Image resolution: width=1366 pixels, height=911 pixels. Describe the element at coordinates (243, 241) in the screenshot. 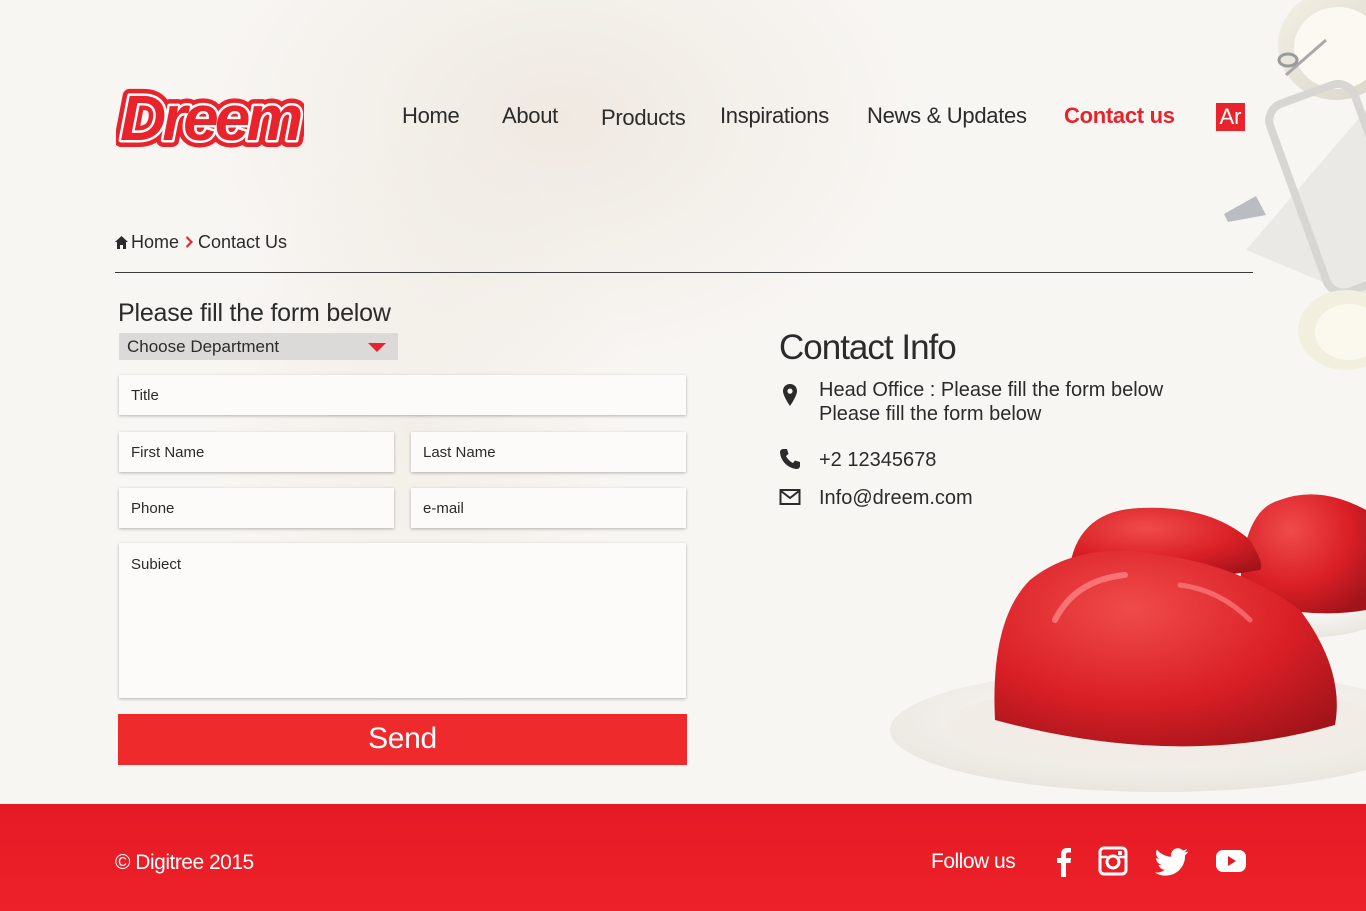

I see `breadcrumb-current: Contact Us` at that location.